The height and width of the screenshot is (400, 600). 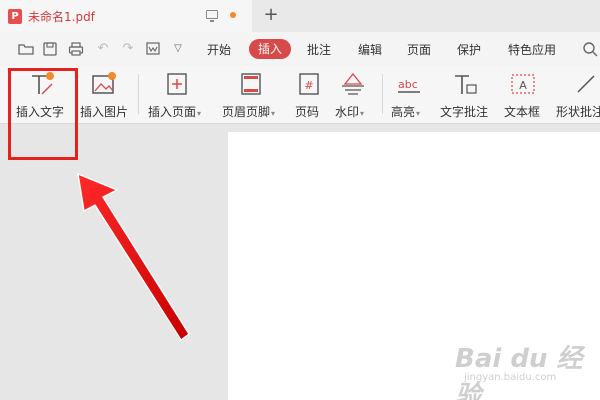 I want to click on baidu-watermark: Bai du 经验, so click(x=519, y=372).